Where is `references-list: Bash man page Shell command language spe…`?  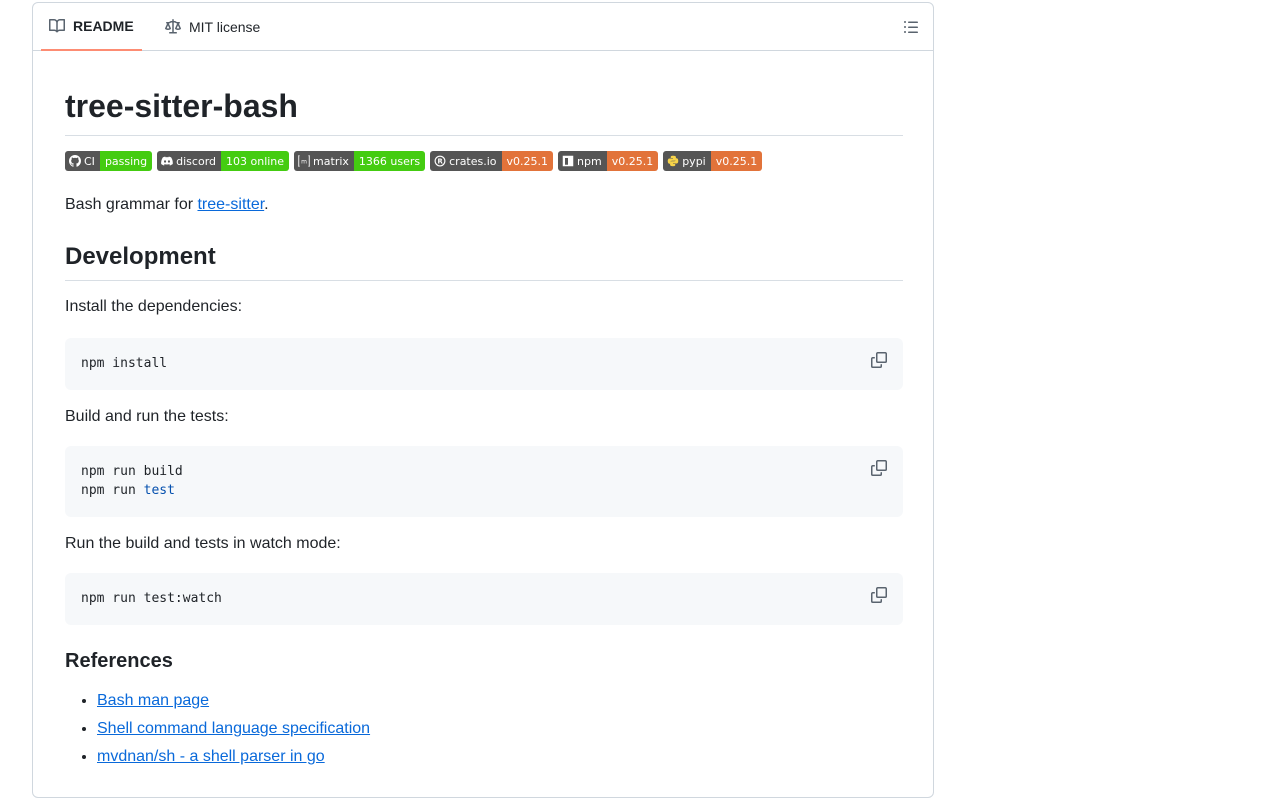
references-list: Bash man page Shell command language spe… is located at coordinates (217, 729).